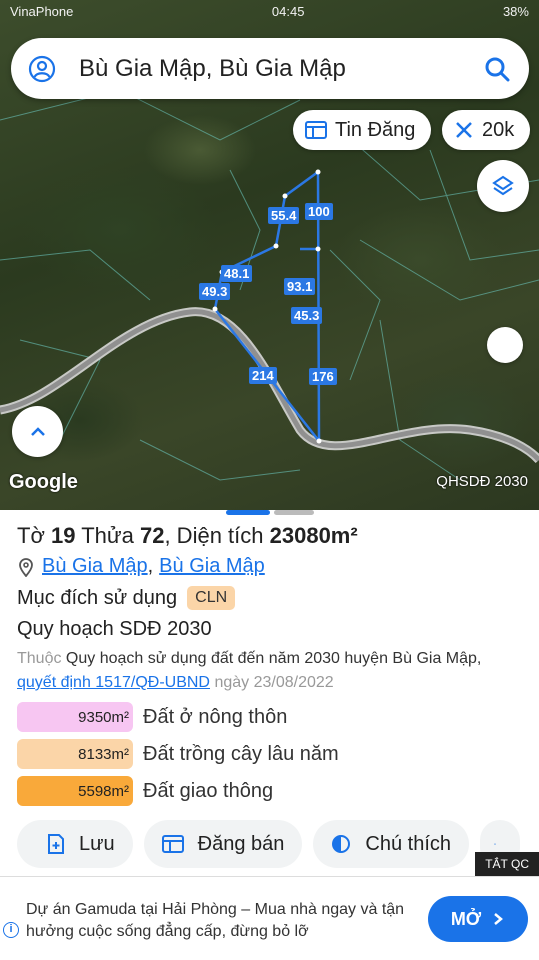 This screenshot has width=539, height=960. What do you see at coordinates (75, 791) in the screenshot?
I see `legend-swatch: 5598m²` at bounding box center [75, 791].